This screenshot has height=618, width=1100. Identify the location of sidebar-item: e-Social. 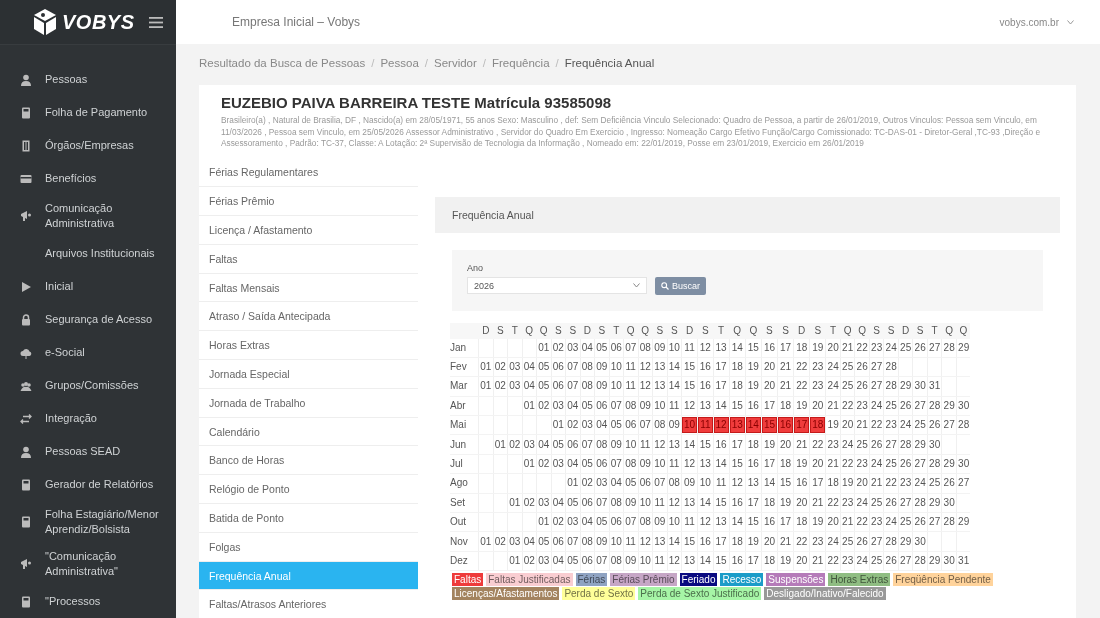
(88, 352).